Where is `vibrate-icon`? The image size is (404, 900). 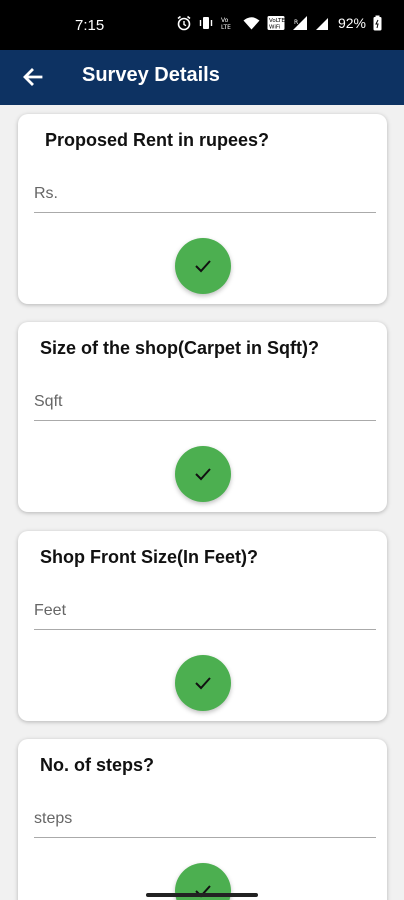 vibrate-icon is located at coordinates (206, 23).